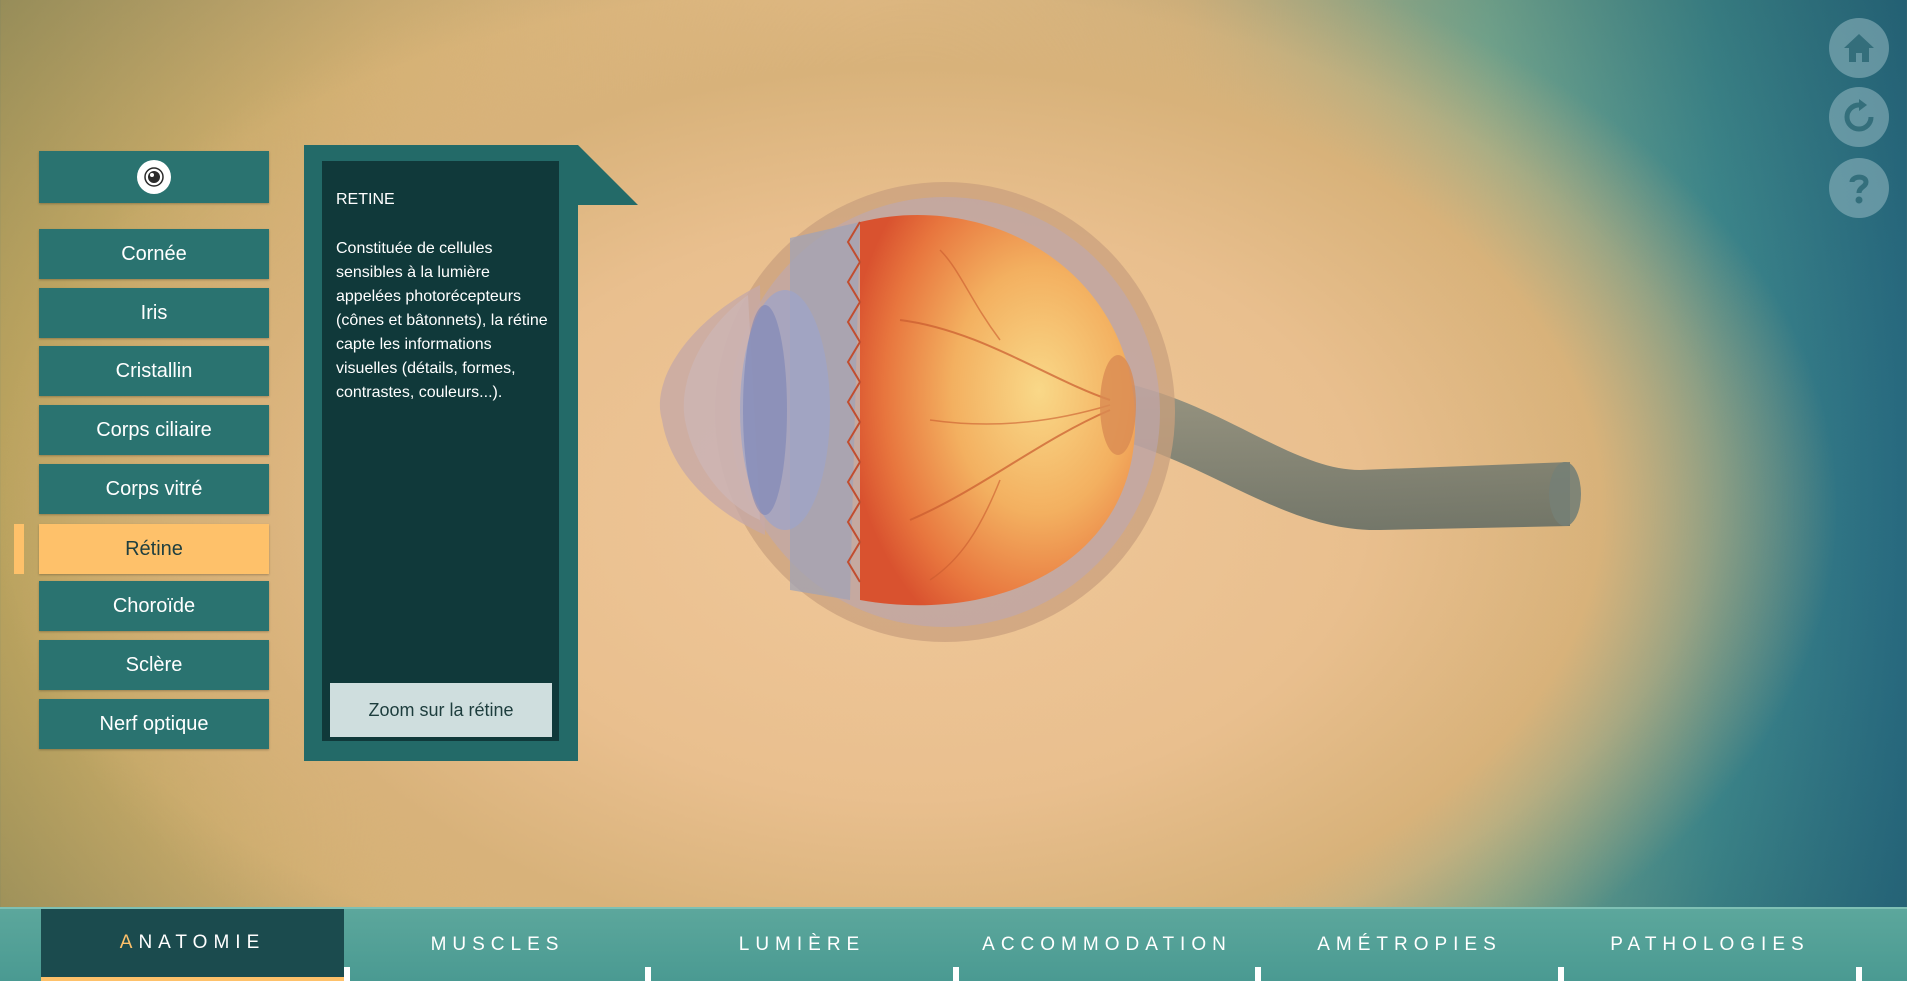  Describe the element at coordinates (1859, 188) in the screenshot. I see `help-icon` at that location.